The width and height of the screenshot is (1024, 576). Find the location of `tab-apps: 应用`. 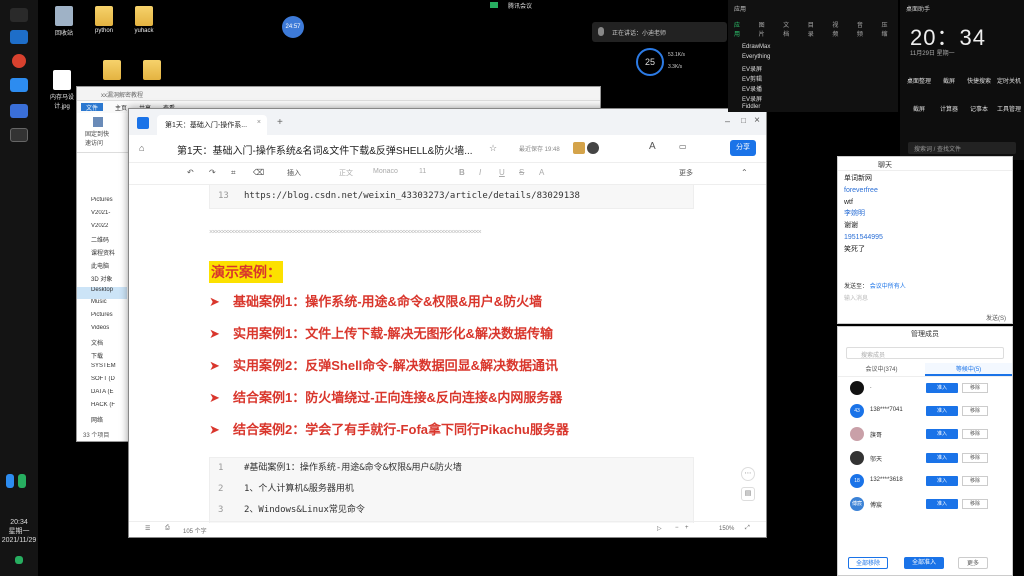

tab-apps: 应用 is located at coordinates (739, 29).